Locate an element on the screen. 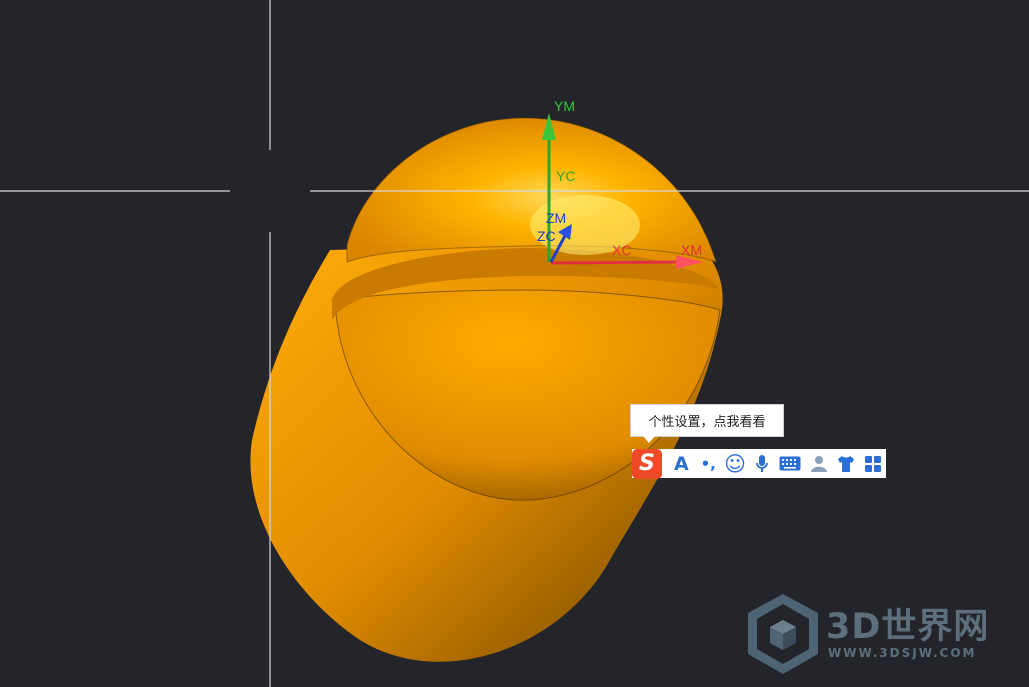  grid-glyph is located at coordinates (872, 463).